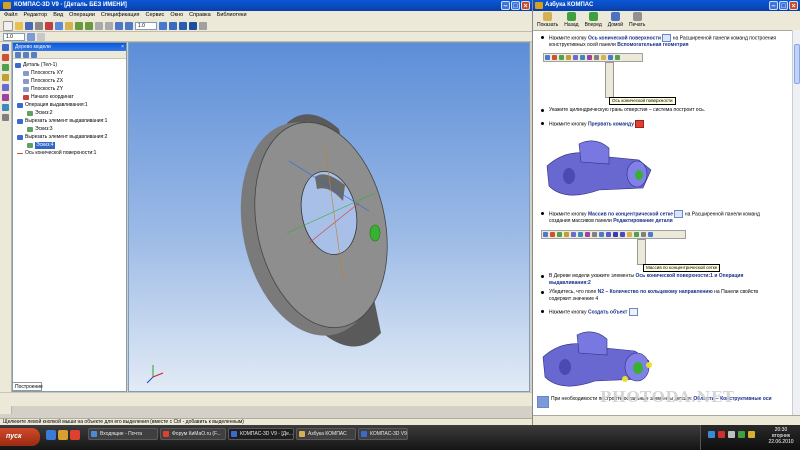 This screenshot has height=450, width=800. What do you see at coordinates (8, 25) in the screenshot?
I see `new-file-icon` at bounding box center [8, 25].